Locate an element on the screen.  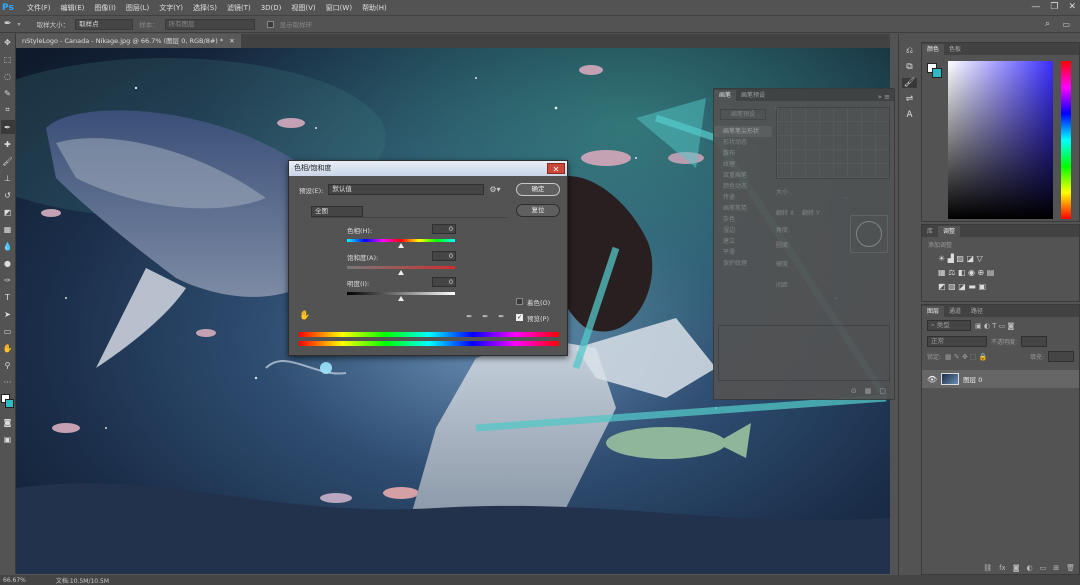
photo-filter-icon: ◉ is located at coordinates (971, 272).